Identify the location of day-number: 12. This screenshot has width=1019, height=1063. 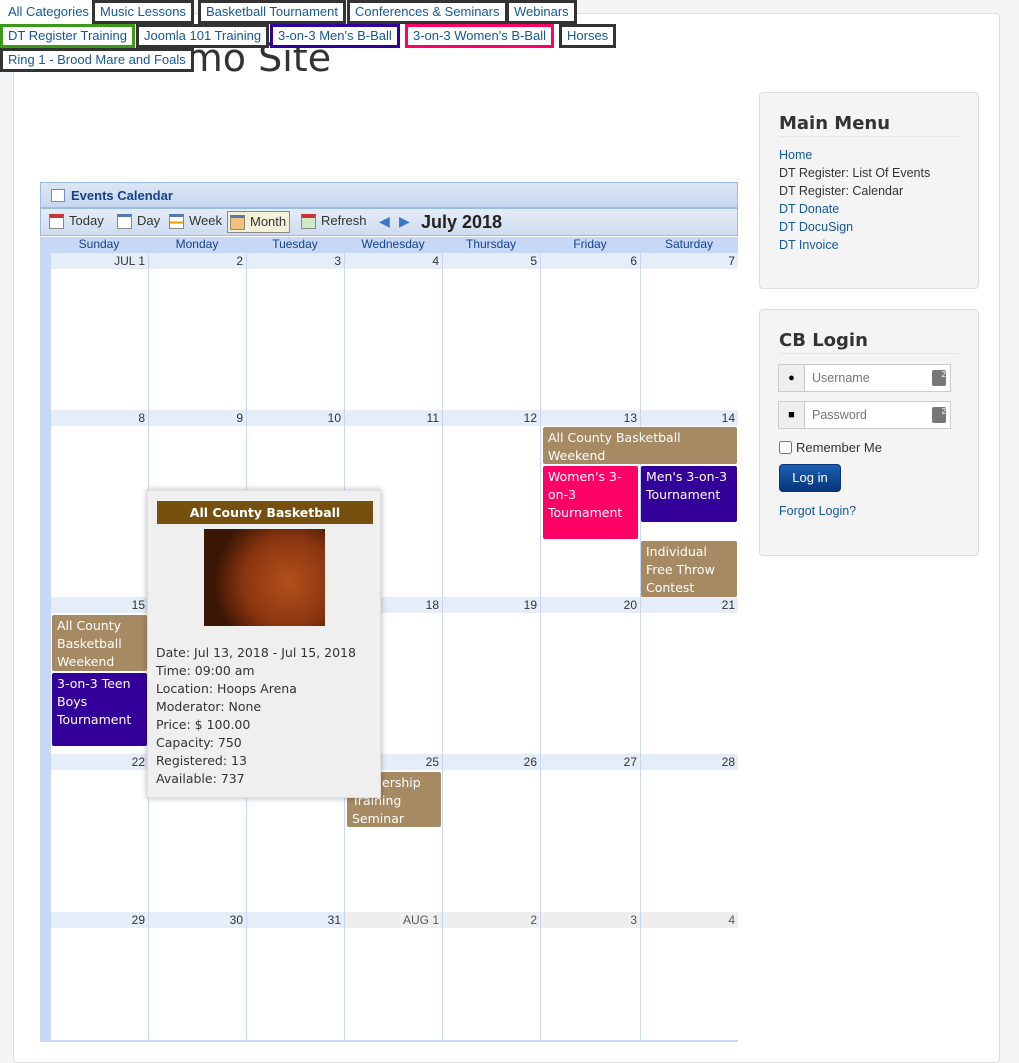
(491, 418).